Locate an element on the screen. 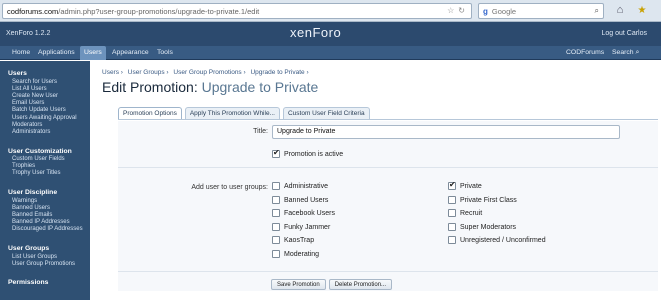 The height and width of the screenshot is (300, 661). nav-tab-applications: Applications is located at coordinates (56, 53).